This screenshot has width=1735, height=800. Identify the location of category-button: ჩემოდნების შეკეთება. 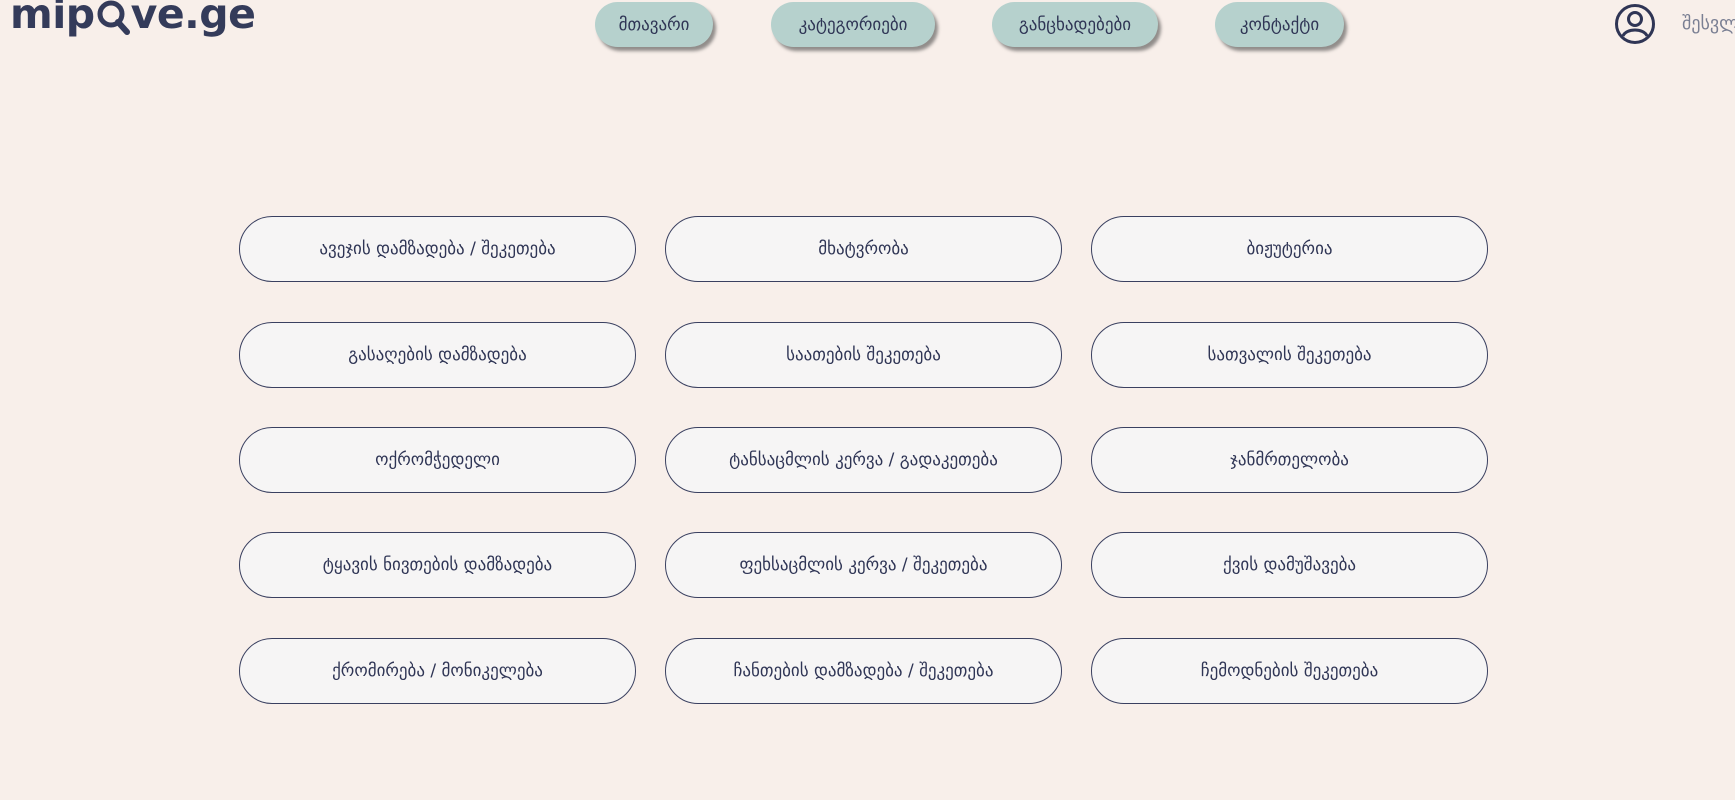
(1289, 671).